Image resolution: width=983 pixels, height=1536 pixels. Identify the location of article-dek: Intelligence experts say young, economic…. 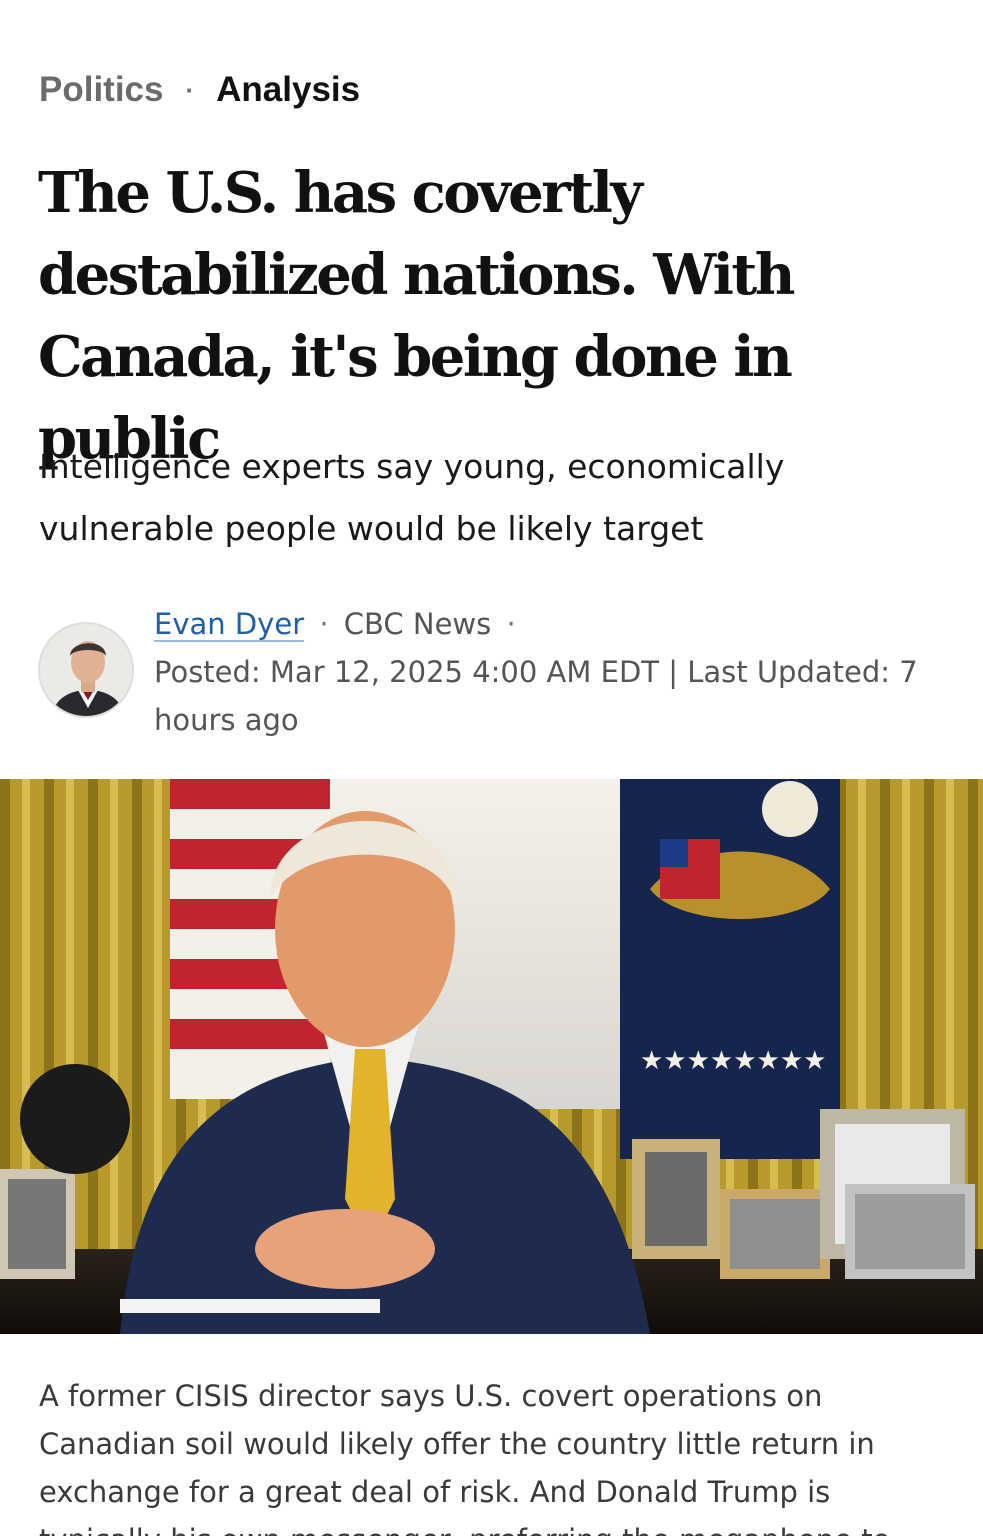
(412, 497).